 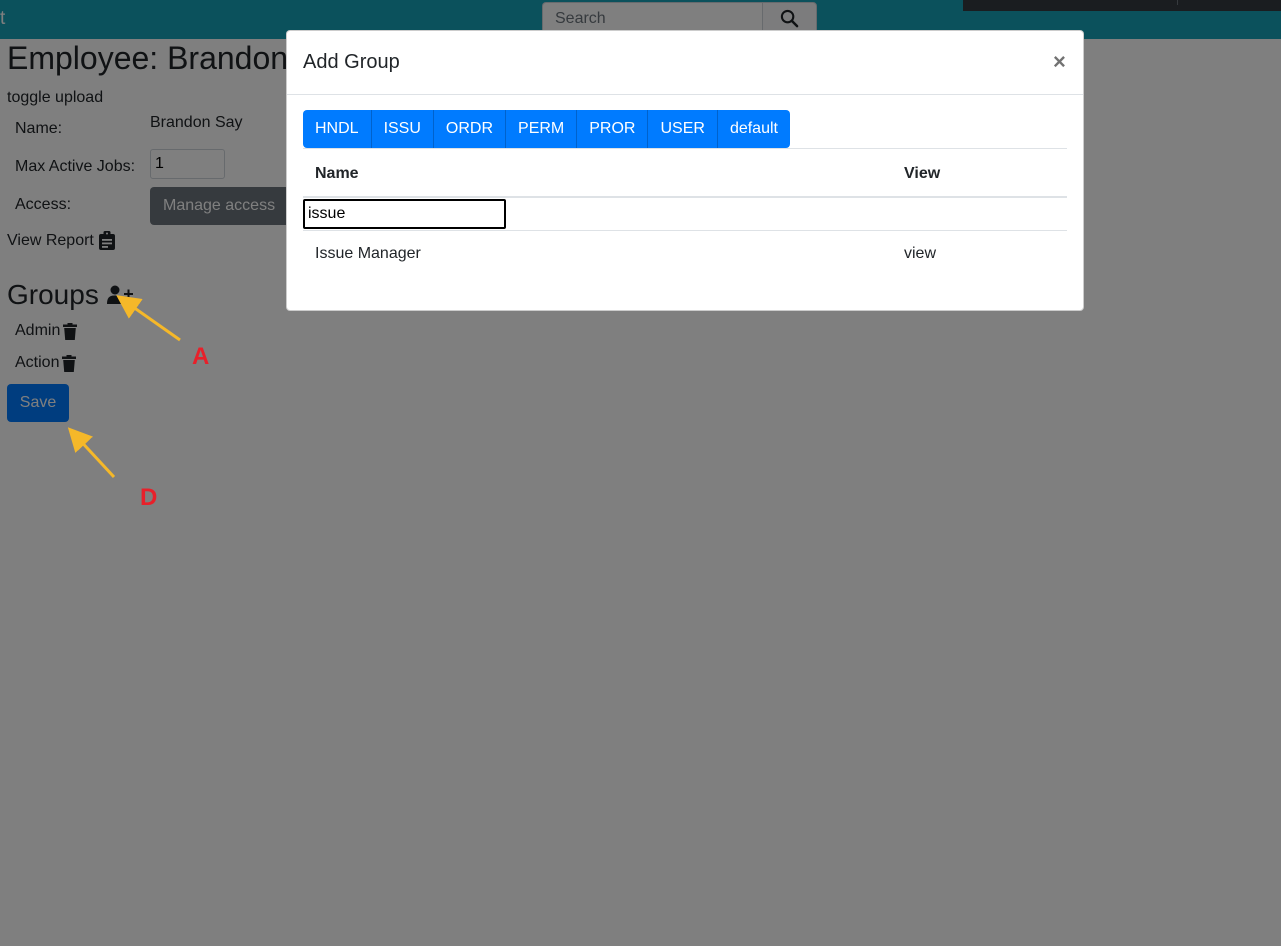 What do you see at coordinates (404, 214) in the screenshot?
I see `name-filter-input` at bounding box center [404, 214].